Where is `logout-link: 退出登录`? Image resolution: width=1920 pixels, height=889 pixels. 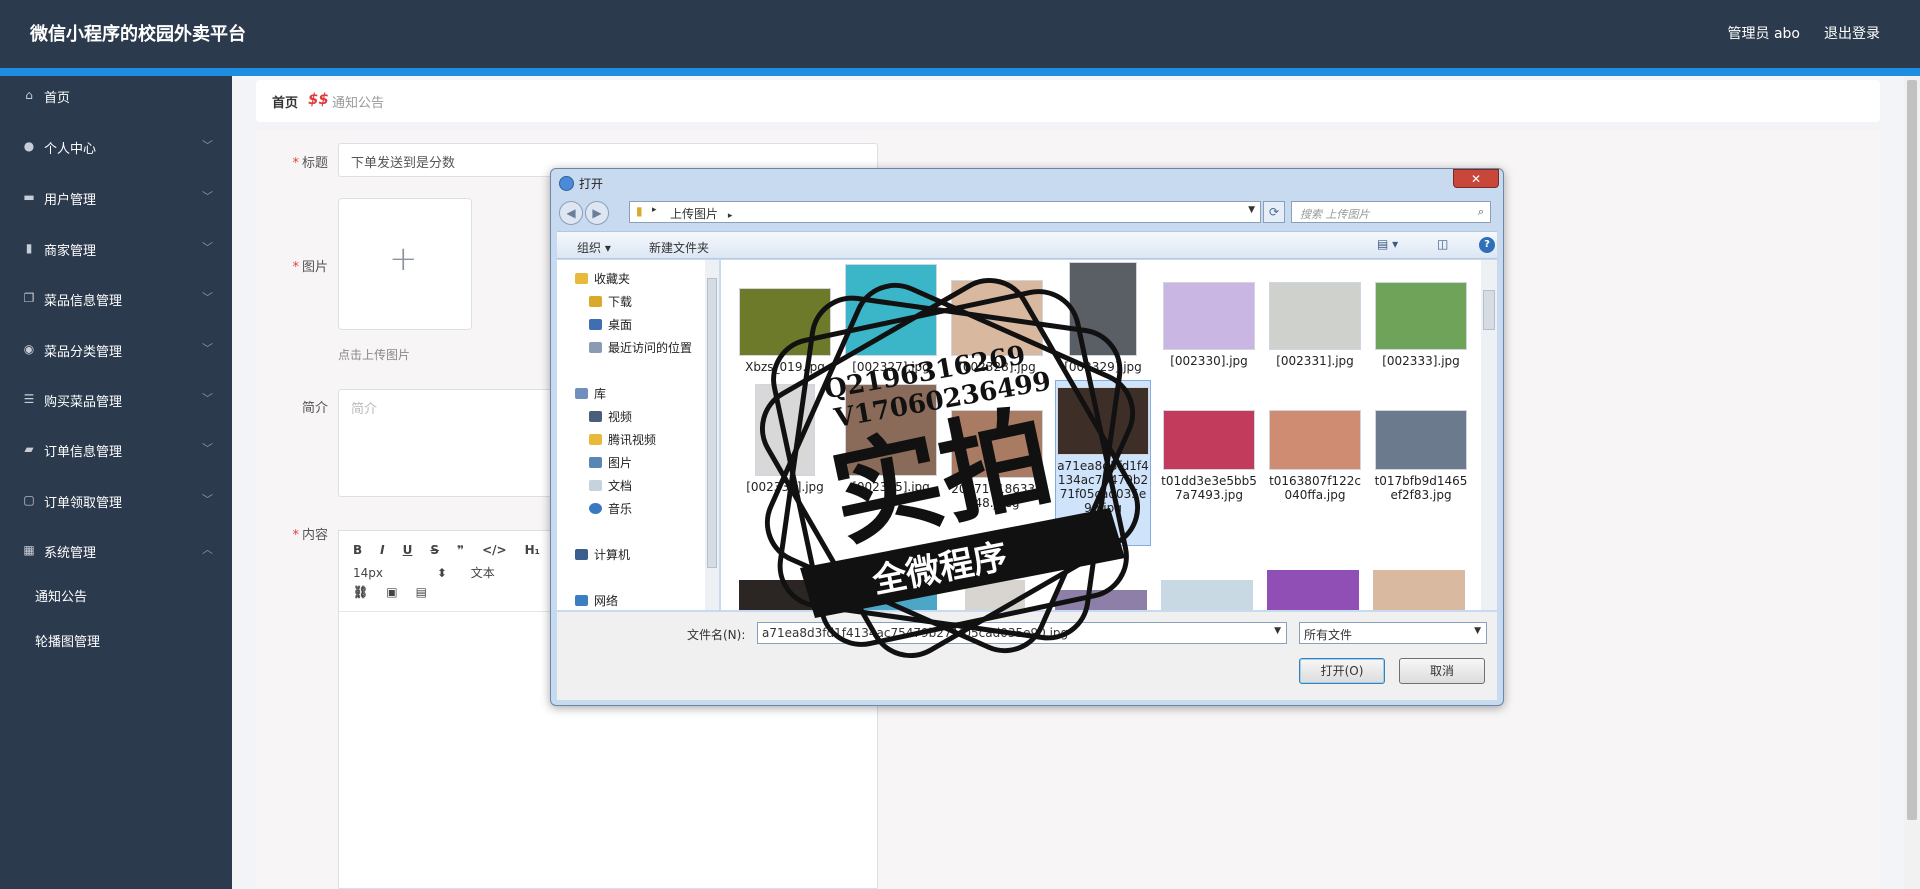
logout-link: 退出登录 is located at coordinates (1852, 33).